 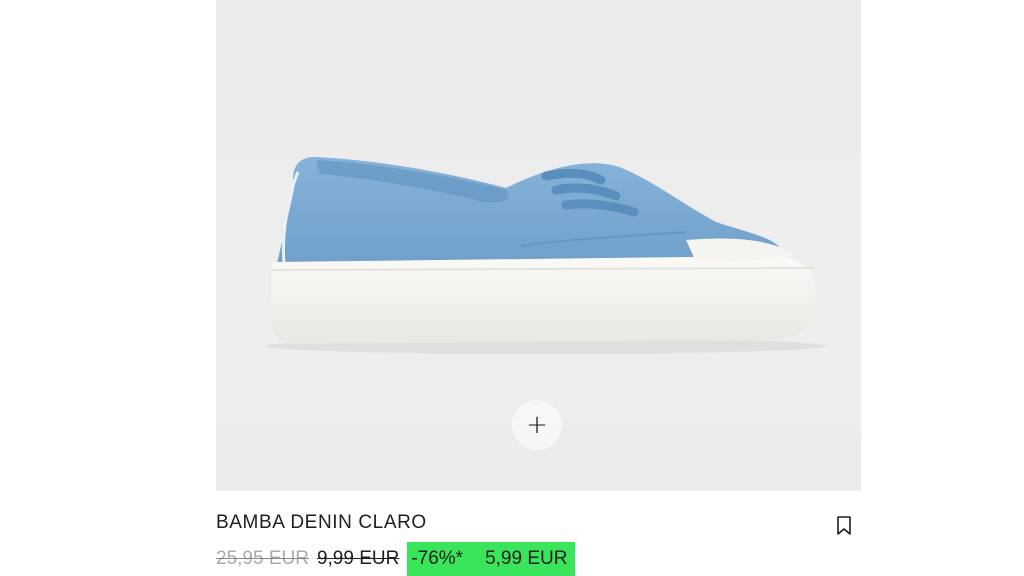 What do you see at coordinates (437, 558) in the screenshot?
I see `discount-percent: -76%*` at bounding box center [437, 558].